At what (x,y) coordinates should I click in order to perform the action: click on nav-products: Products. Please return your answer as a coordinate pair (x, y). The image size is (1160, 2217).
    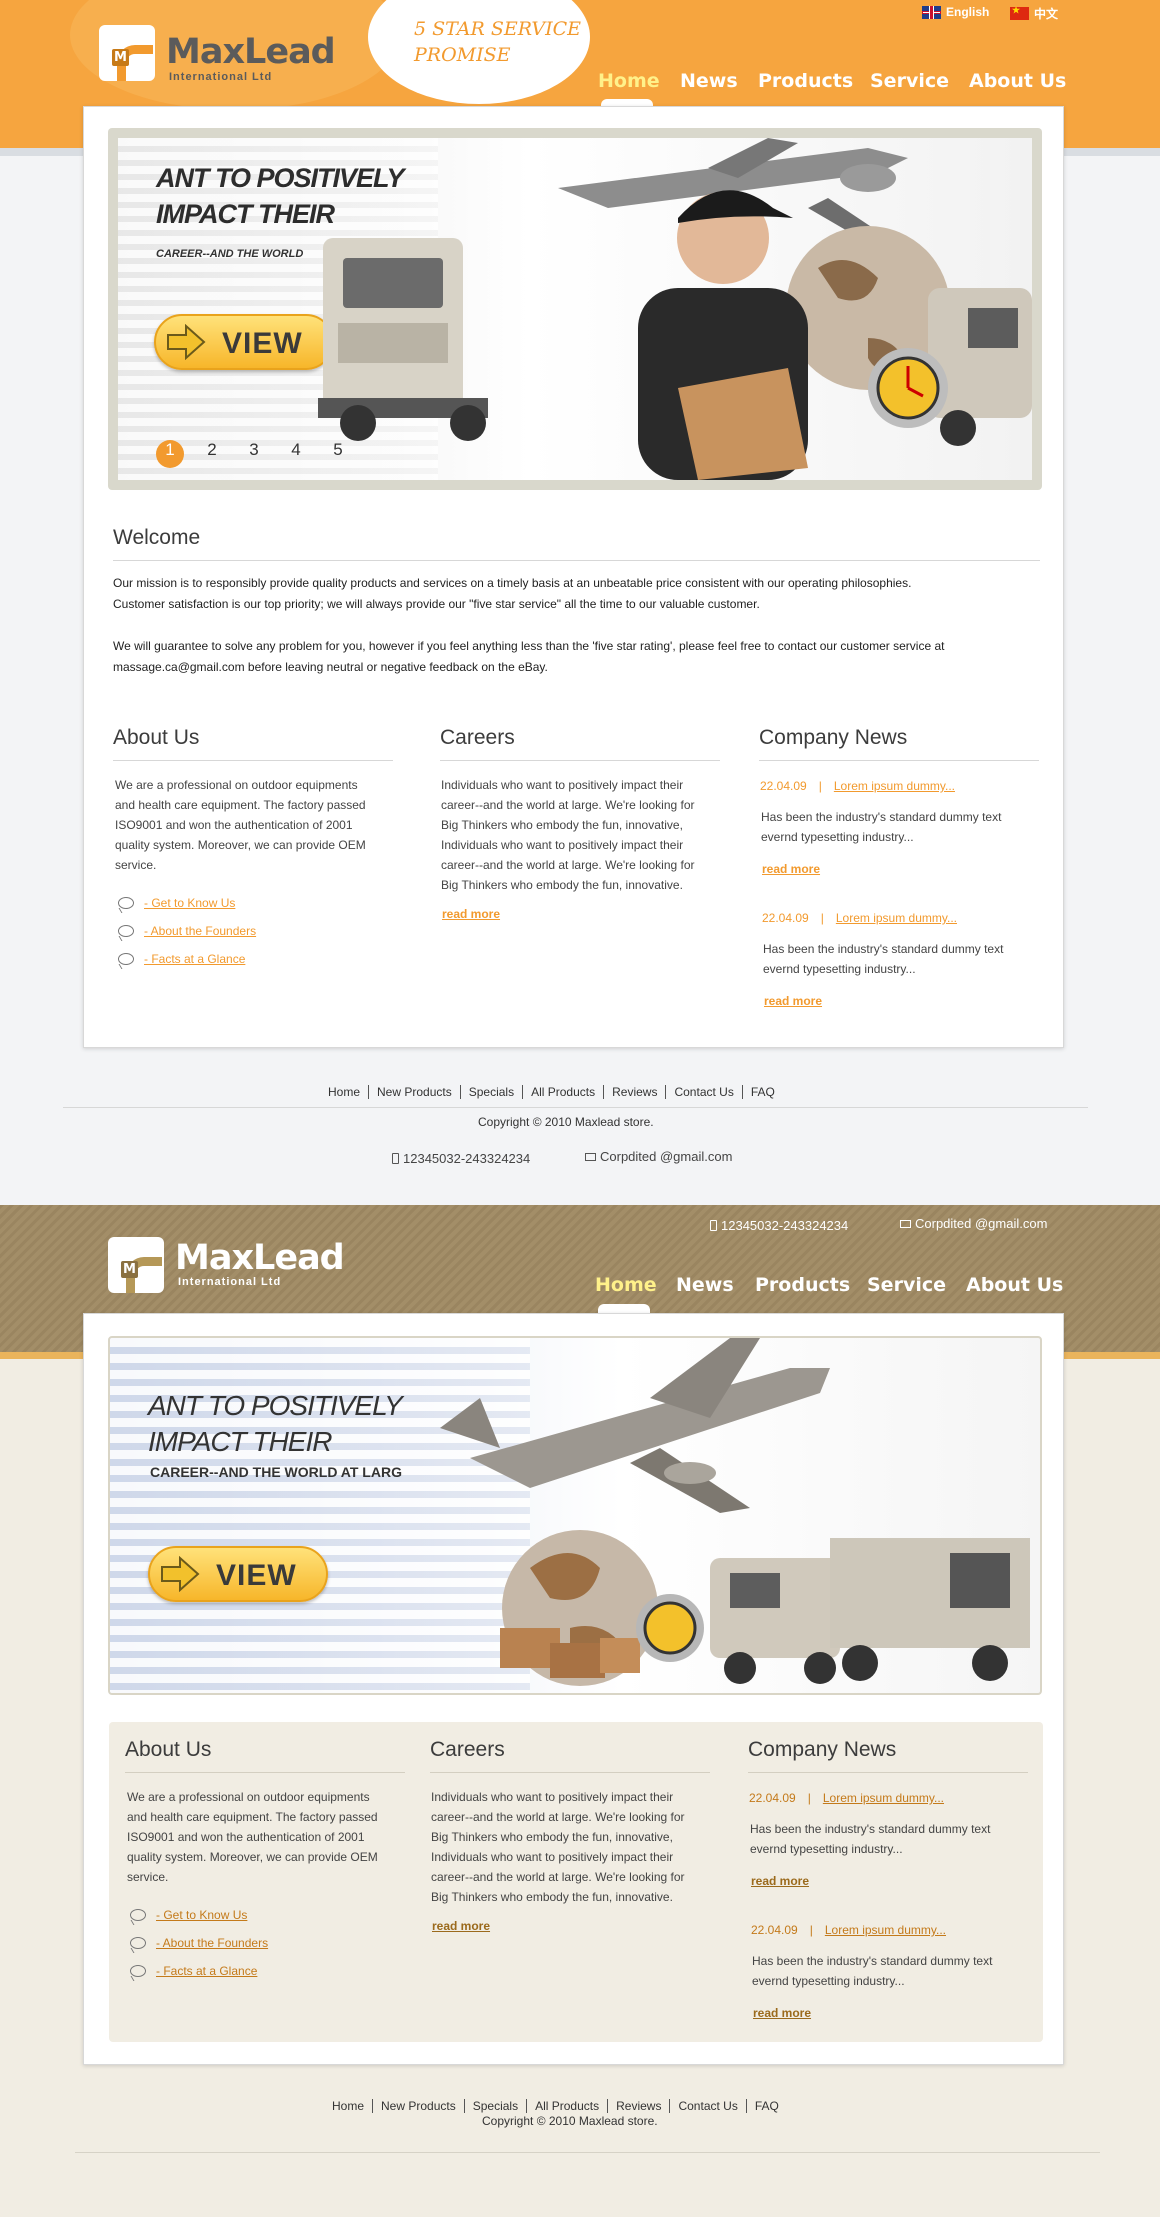
    Looking at the image, I should click on (814, 81).